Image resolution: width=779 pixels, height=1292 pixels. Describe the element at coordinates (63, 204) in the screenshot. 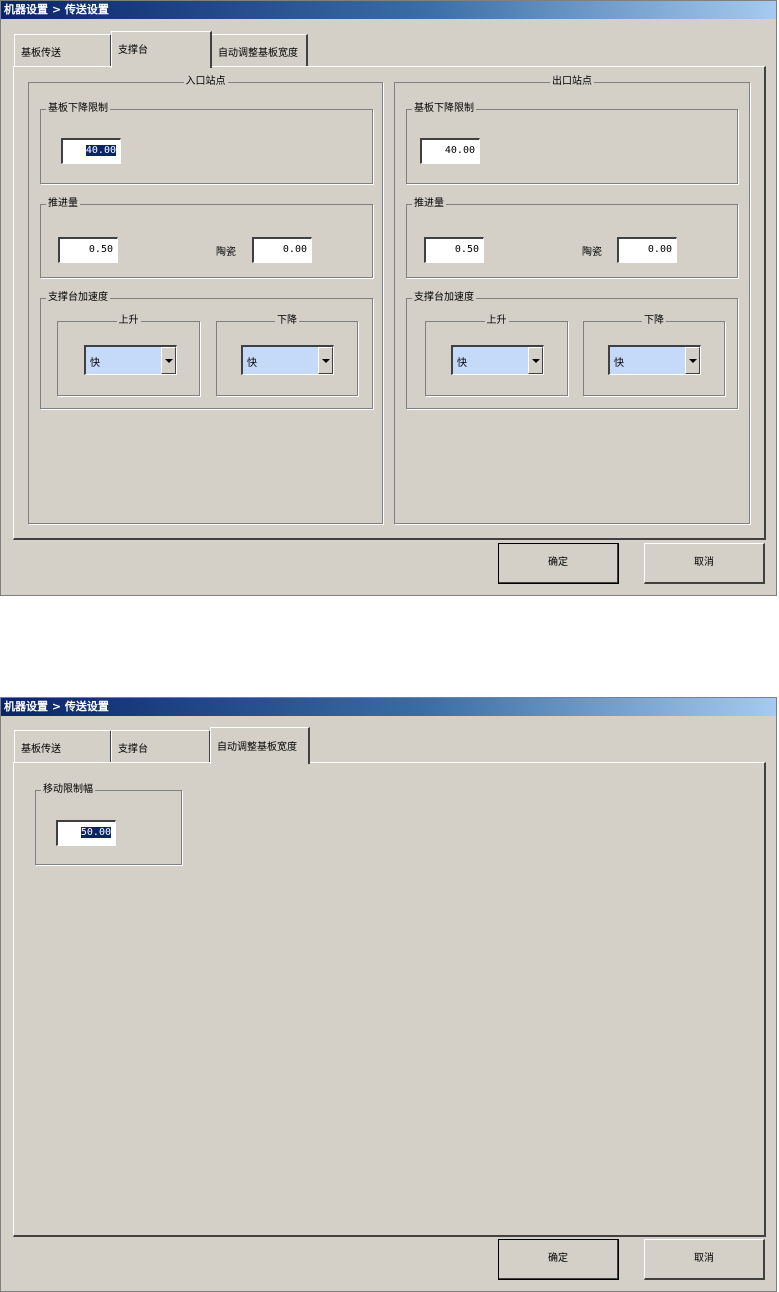

I see `entry-push-label: 推进量` at that location.